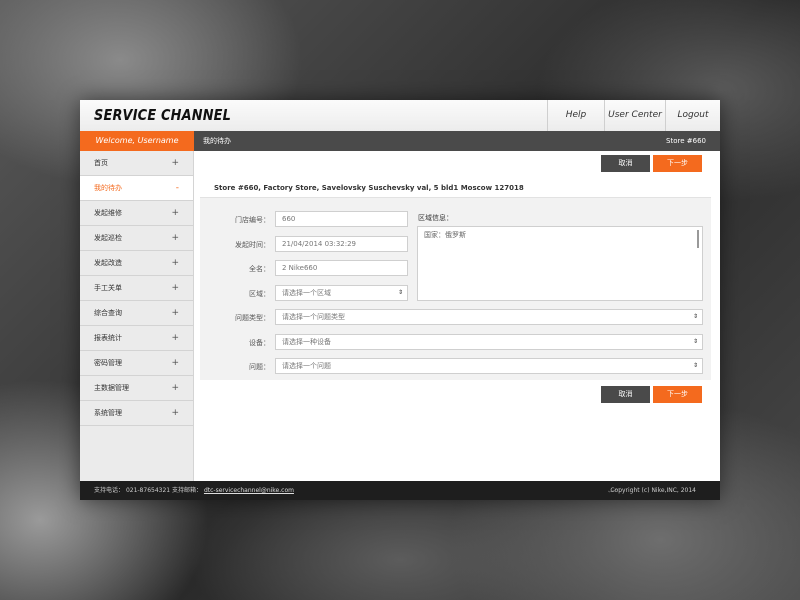  What do you see at coordinates (108, 363) in the screenshot?
I see `sidebar-item-label: 密码管理` at bounding box center [108, 363].